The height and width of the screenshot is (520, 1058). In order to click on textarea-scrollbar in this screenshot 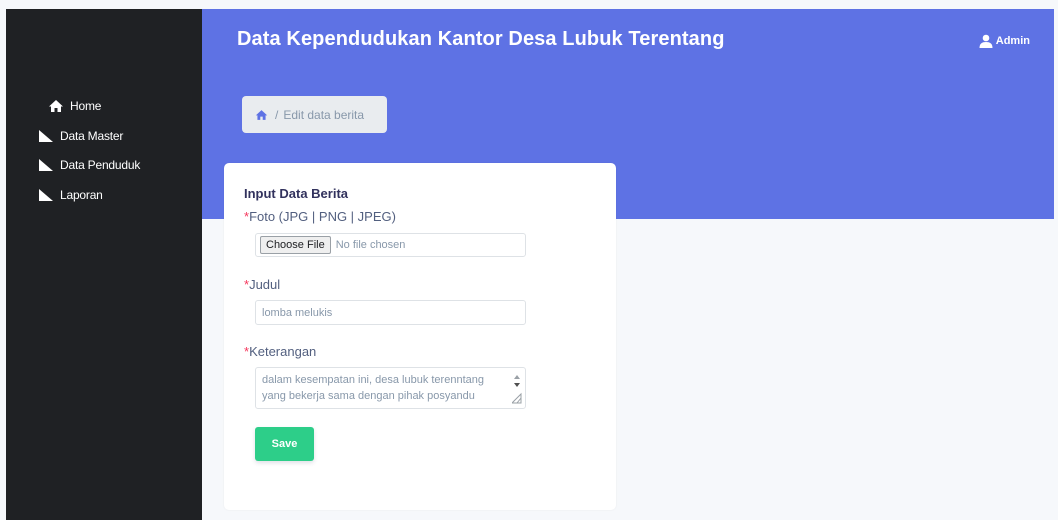, I will do `click(517, 388)`.